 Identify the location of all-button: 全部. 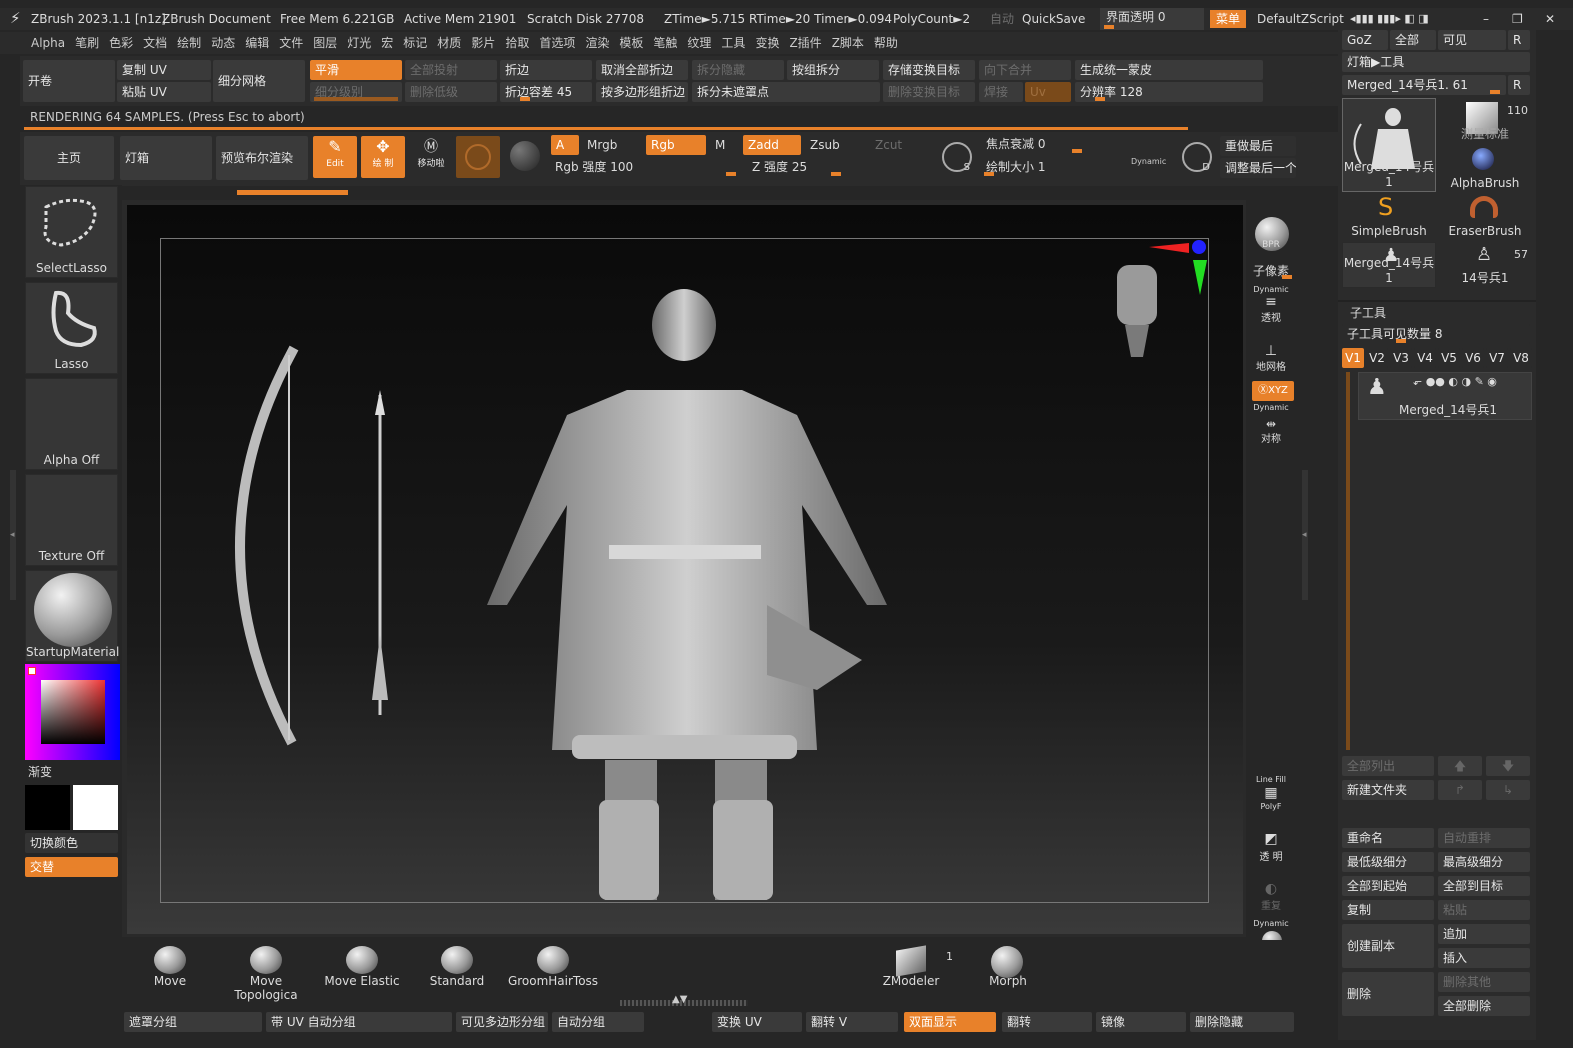
(1413, 40).